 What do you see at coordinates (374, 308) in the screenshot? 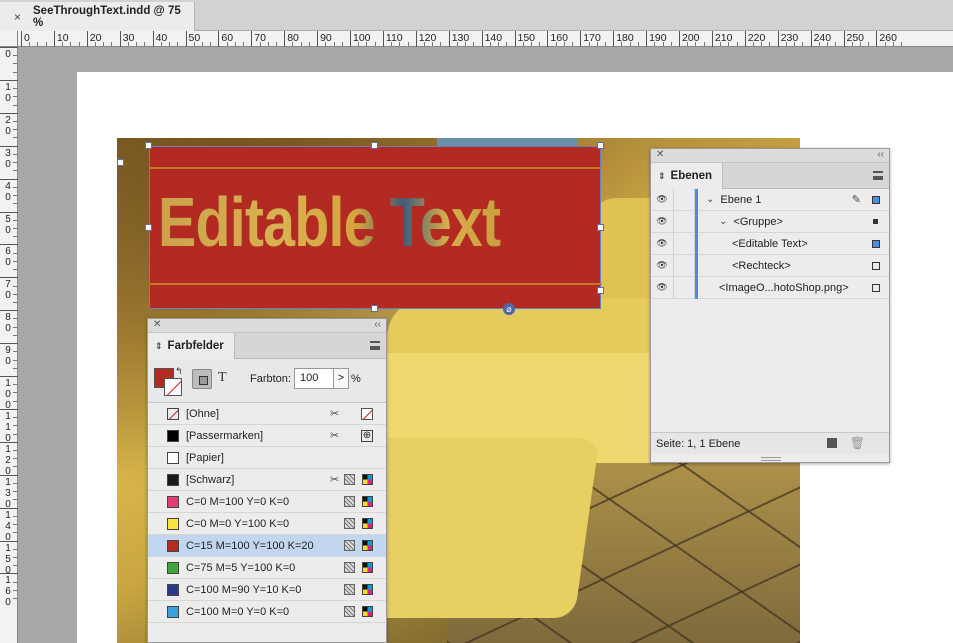
I see `handle-bottom-middle` at bounding box center [374, 308].